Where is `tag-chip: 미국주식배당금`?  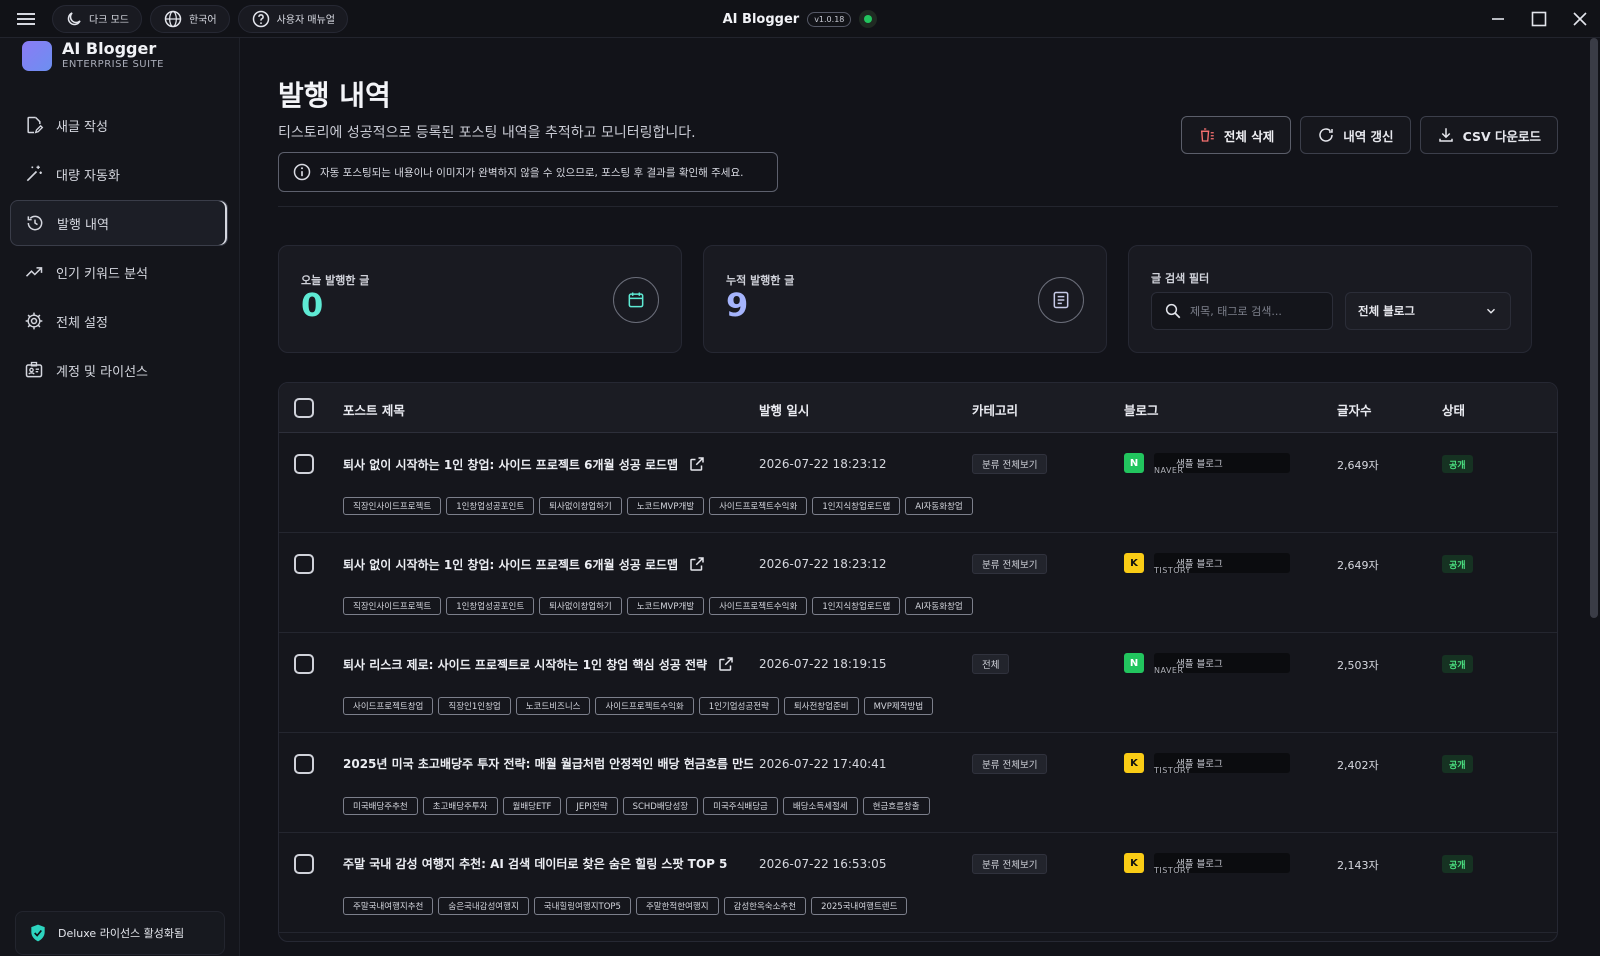 tag-chip: 미국주식배당금 is located at coordinates (740, 806).